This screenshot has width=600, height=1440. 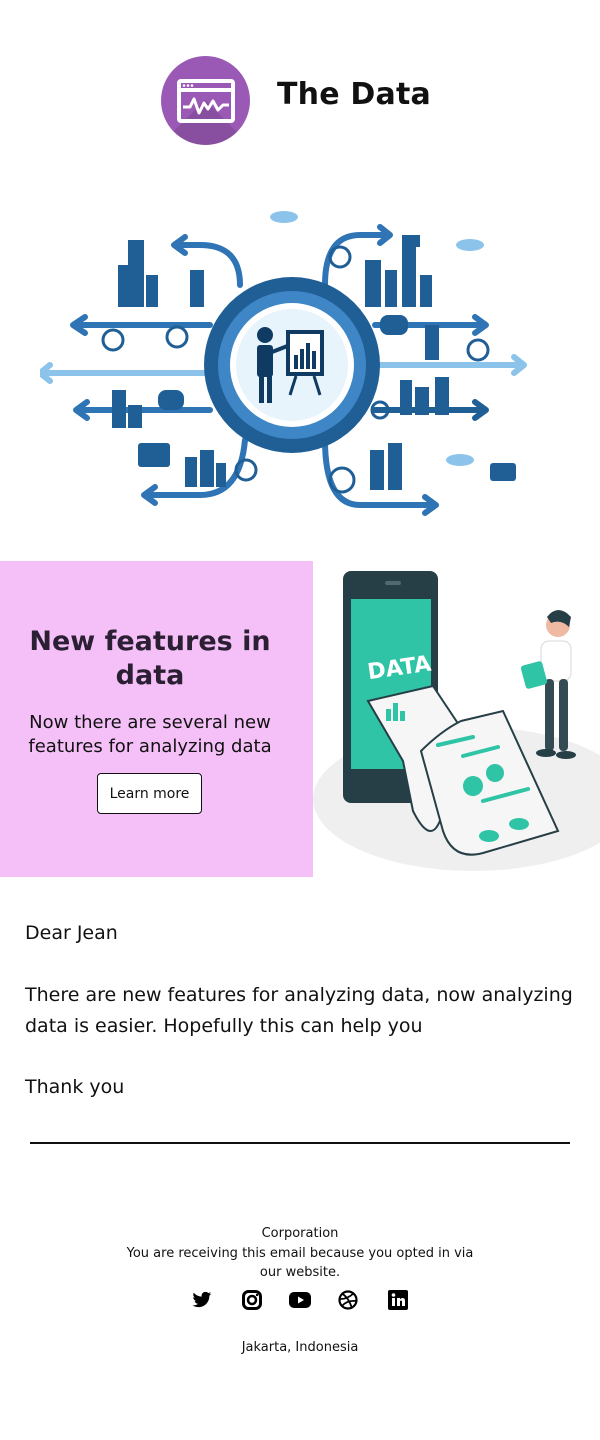 I want to click on learn-more-button: Learn more, so click(x=149, y=793).